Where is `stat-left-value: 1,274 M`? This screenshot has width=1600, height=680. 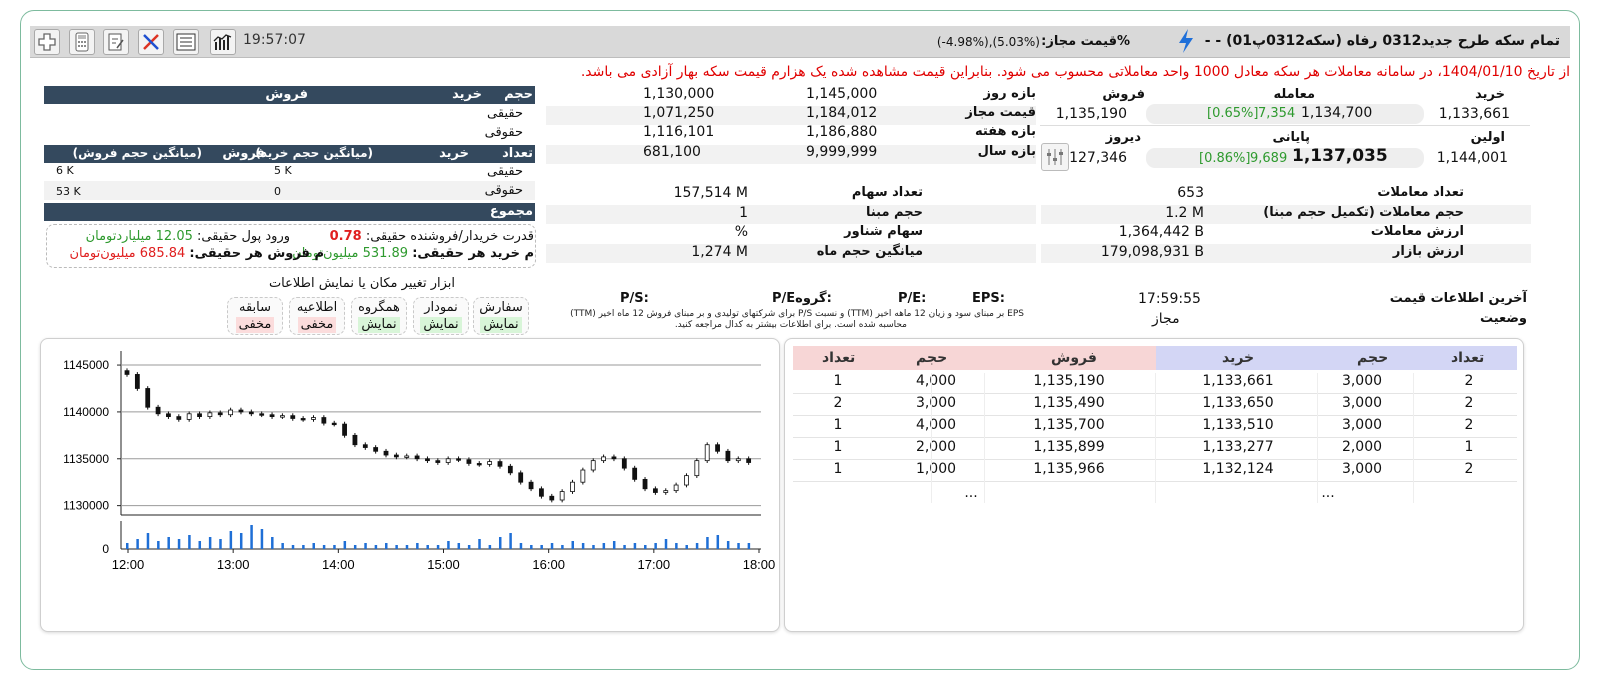
stat-left-value: 1,274 M is located at coordinates (719, 252).